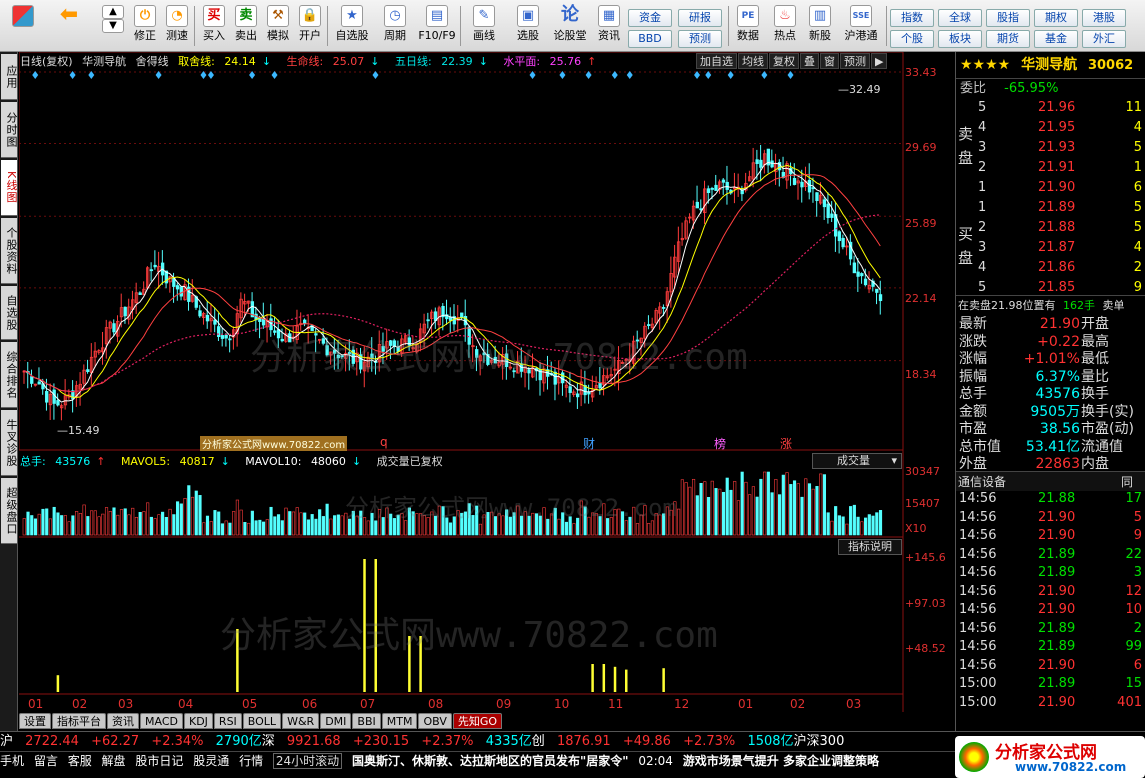 The height and width of the screenshot is (778, 1145). What do you see at coordinates (1008, 18) in the screenshot?
I see `guzhi-button: 股指` at bounding box center [1008, 18].